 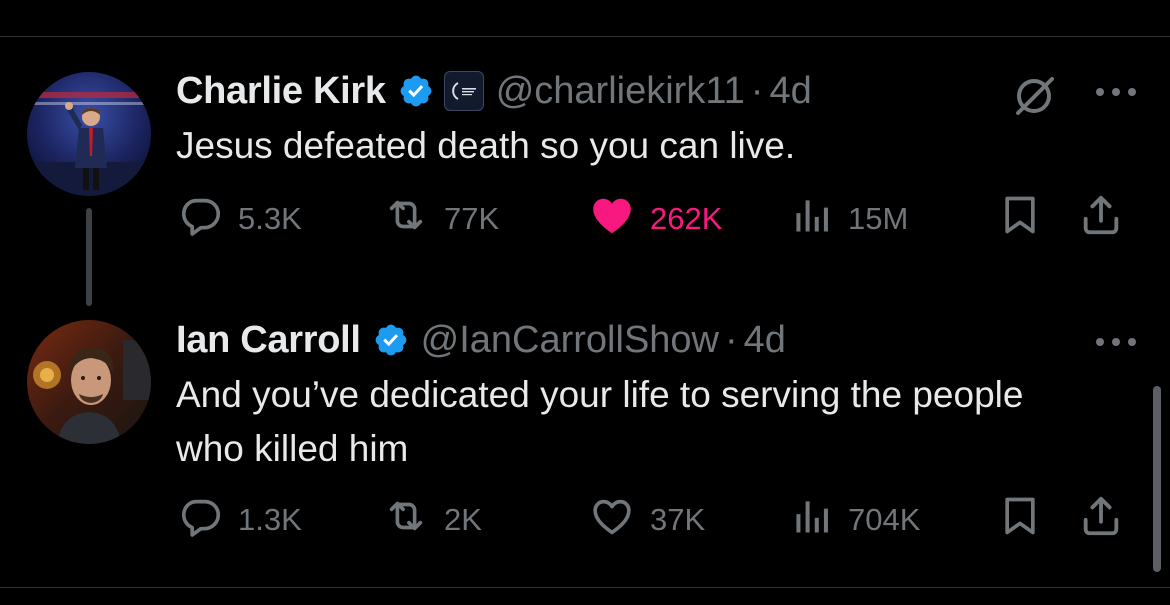 I want to click on repost-button: 77K, so click(x=440, y=219).